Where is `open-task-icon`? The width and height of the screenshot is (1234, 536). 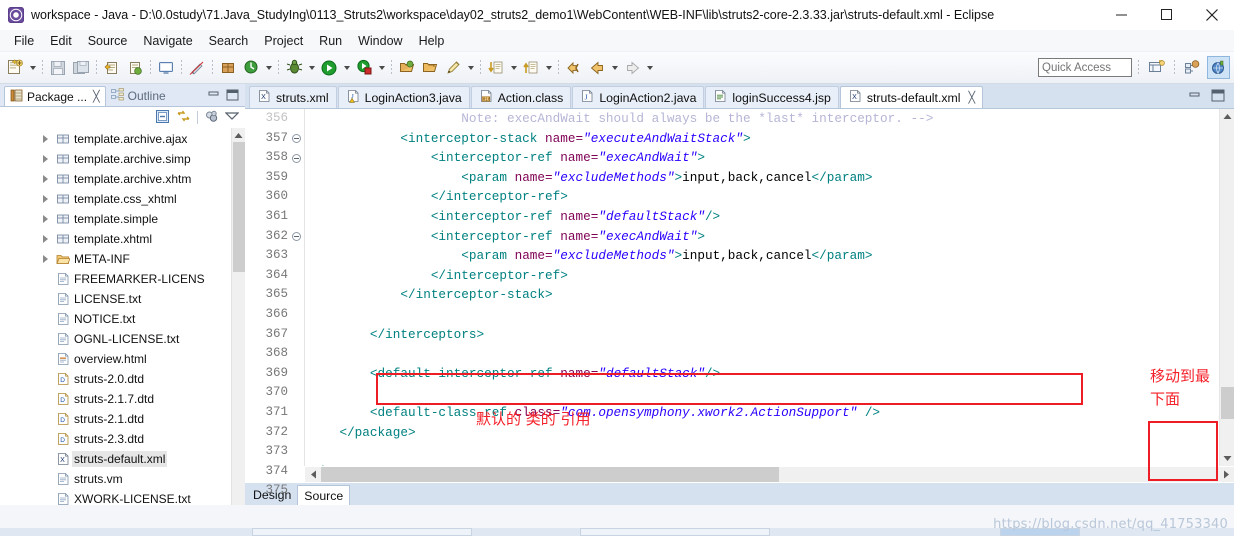 open-task-icon is located at coordinates (430, 68).